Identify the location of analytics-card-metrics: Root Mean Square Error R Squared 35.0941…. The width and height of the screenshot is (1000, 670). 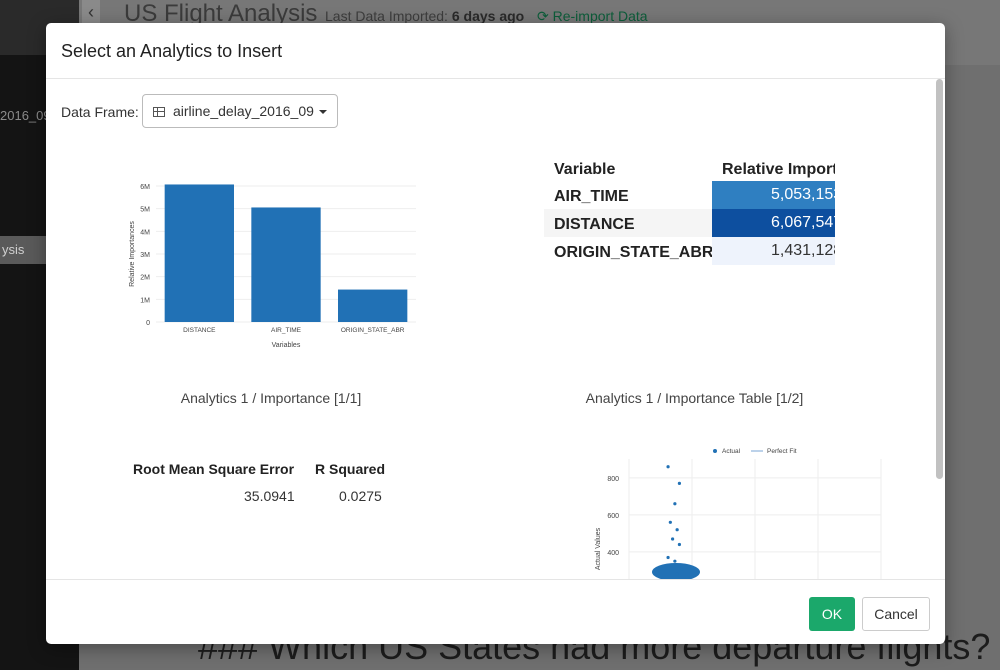
(271, 504).